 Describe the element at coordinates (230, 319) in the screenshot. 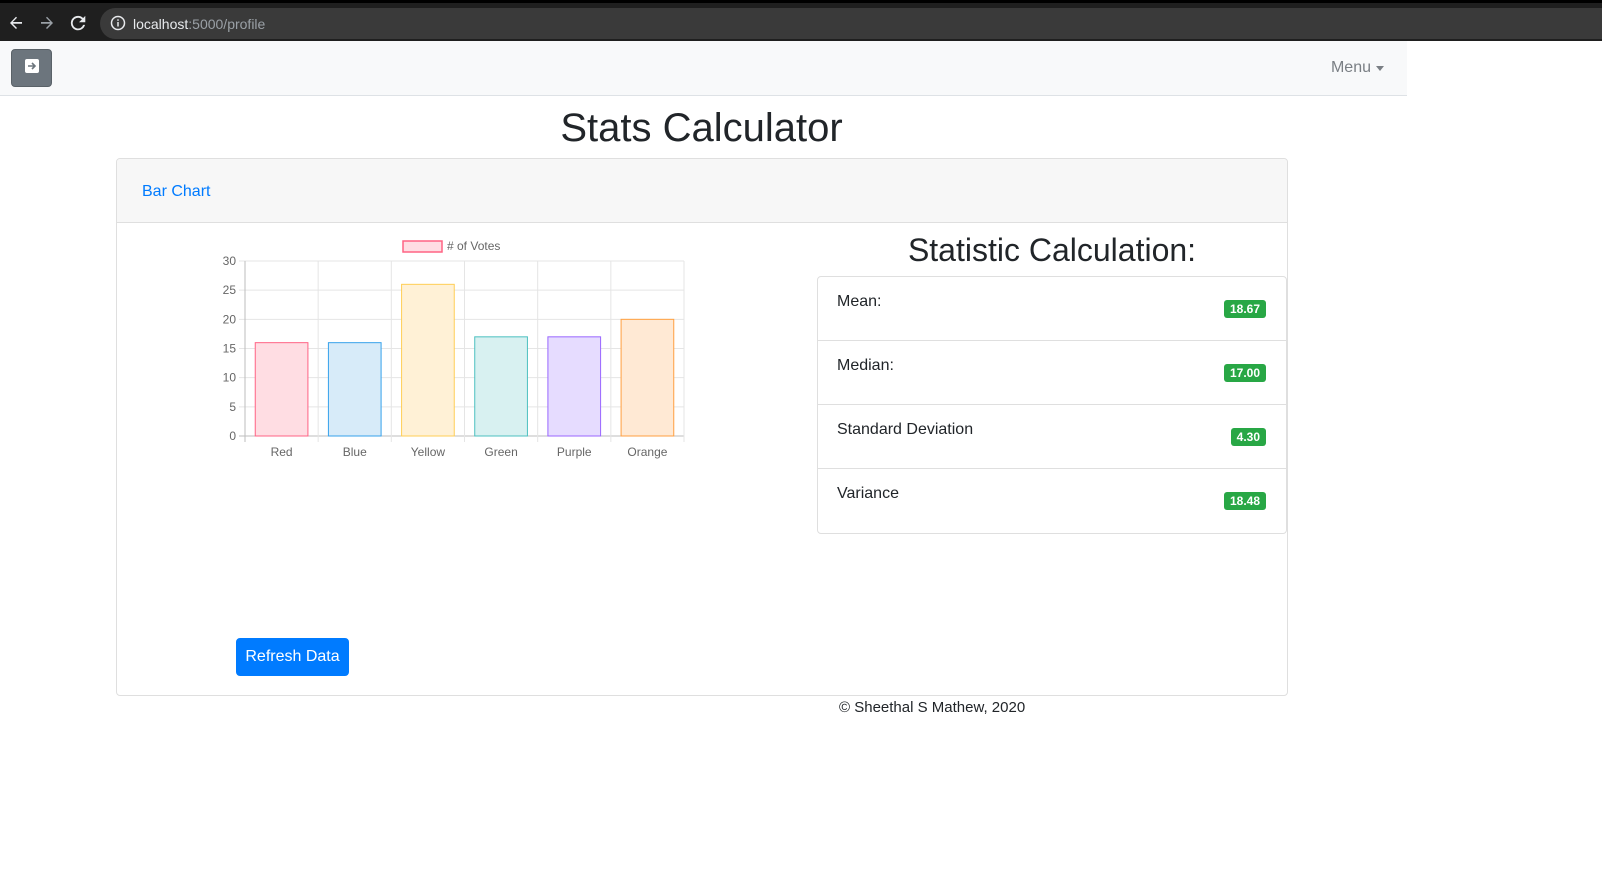

I see `y-tick-label: 20` at that location.